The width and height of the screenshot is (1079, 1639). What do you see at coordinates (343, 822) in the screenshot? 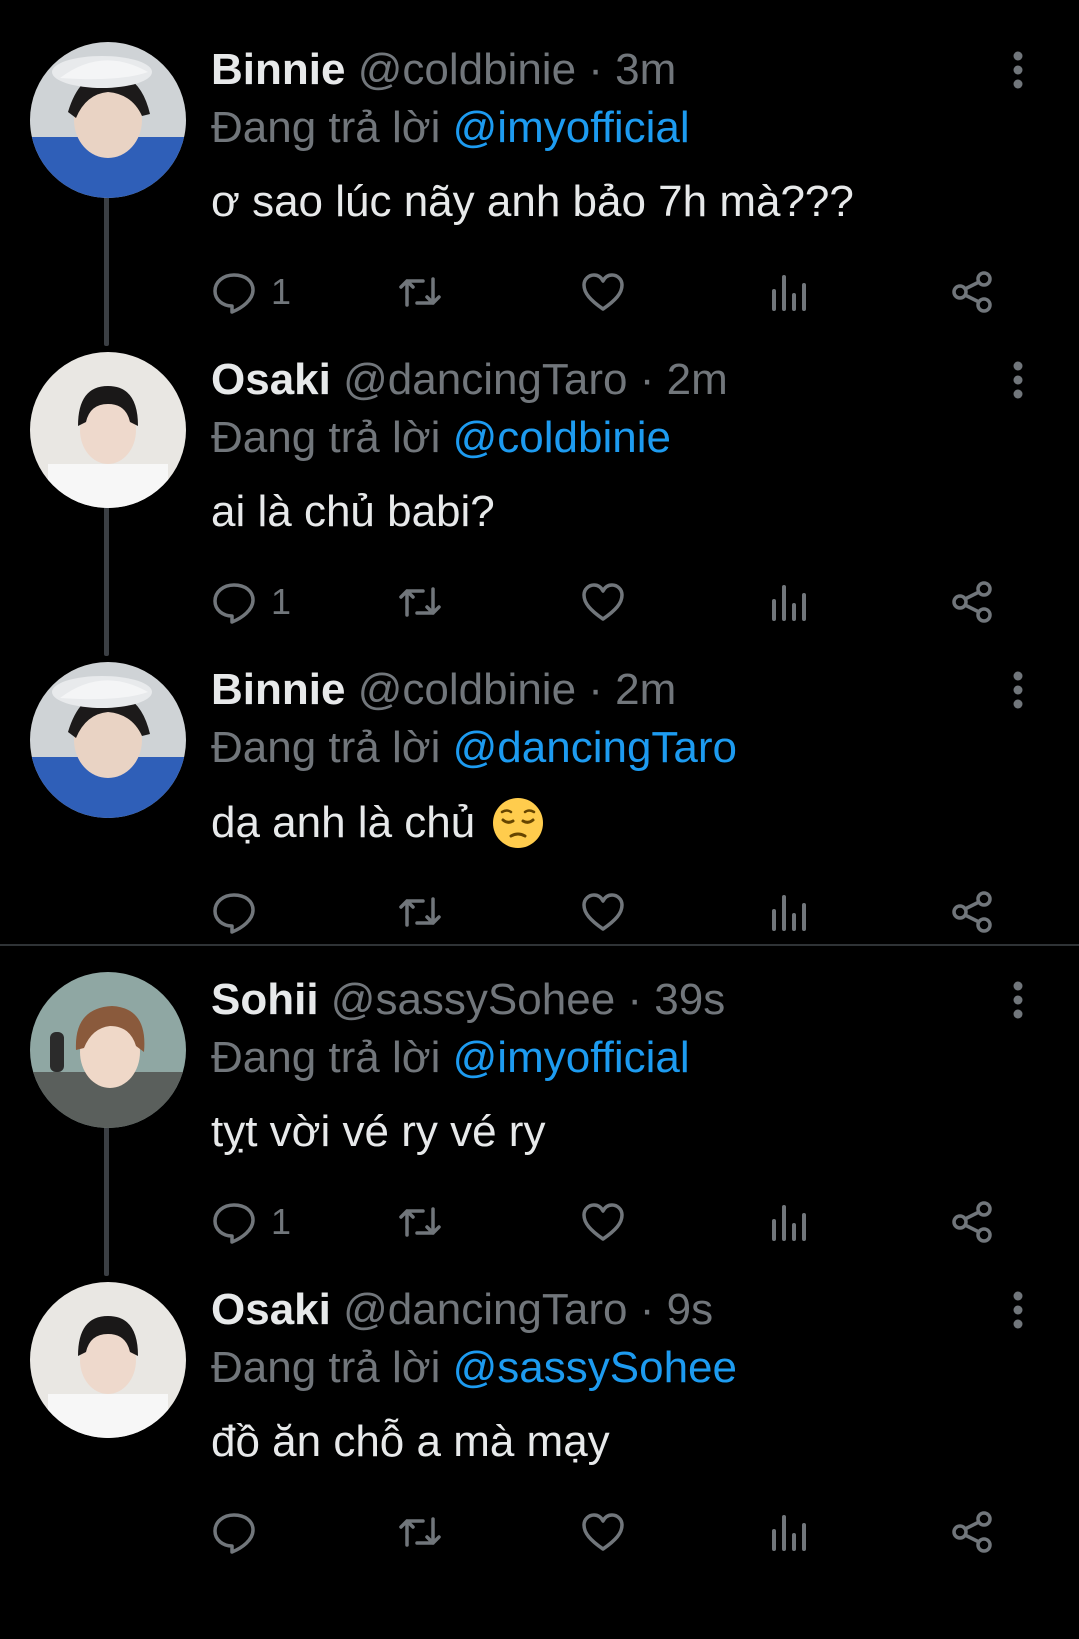
I see `tweet-text-content: dạ anh là chủ` at bounding box center [343, 822].